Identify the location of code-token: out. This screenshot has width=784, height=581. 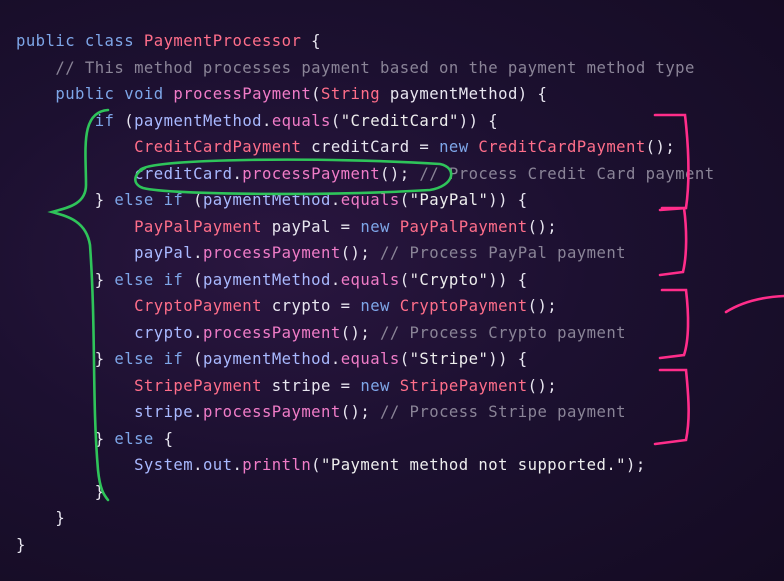
(217, 465).